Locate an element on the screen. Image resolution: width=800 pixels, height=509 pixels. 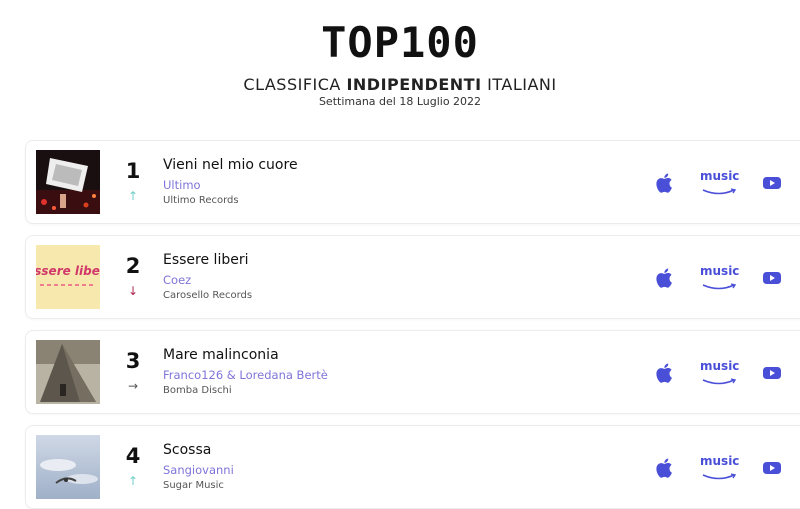
trend-down-icon: ↓ is located at coordinates (133, 291).